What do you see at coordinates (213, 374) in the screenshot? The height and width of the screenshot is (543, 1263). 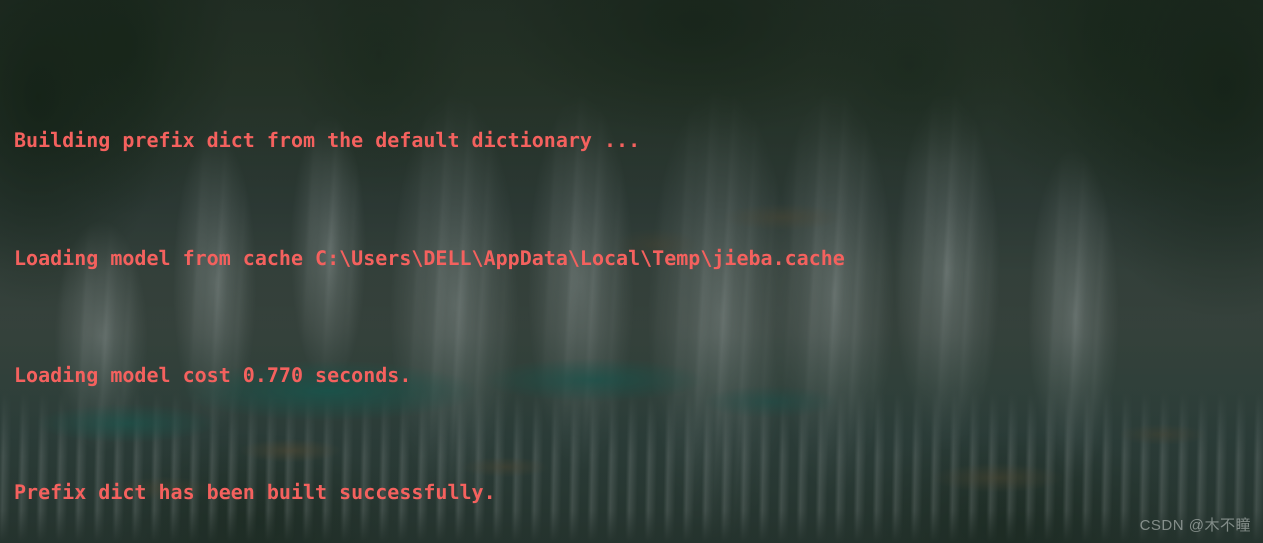 I see `log-line: Loading model cost 0.770 seconds.` at bounding box center [213, 374].